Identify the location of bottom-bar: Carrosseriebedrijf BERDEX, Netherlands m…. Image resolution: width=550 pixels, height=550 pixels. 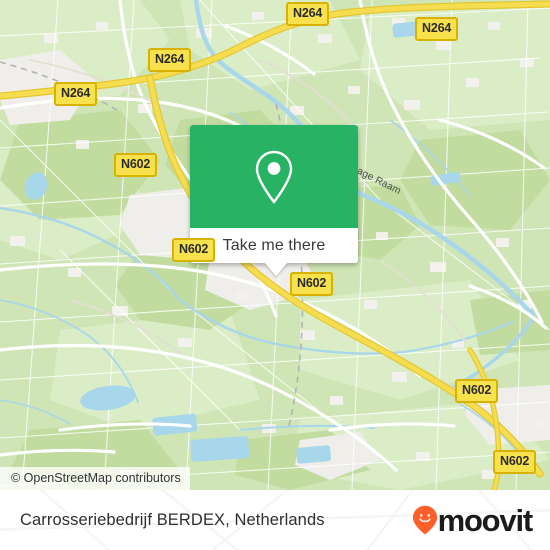
(275, 520).